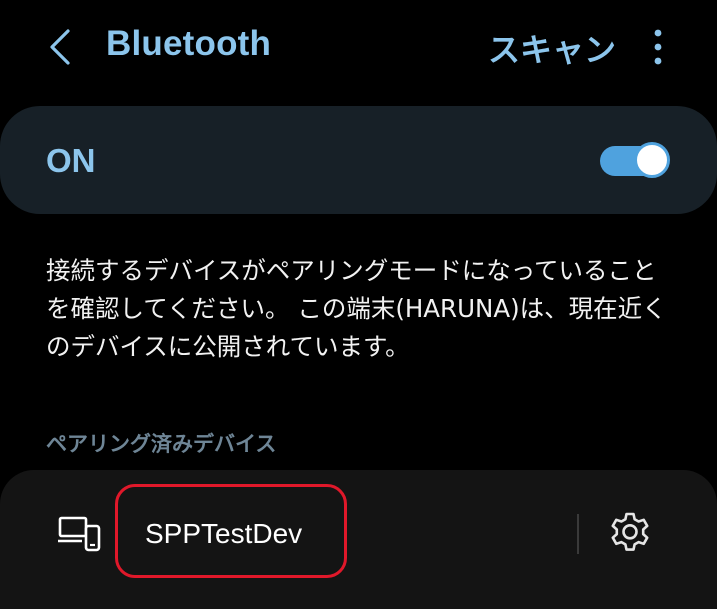 The width and height of the screenshot is (717, 609). Describe the element at coordinates (552, 48) in the screenshot. I see `scan-button: スキャン` at that location.